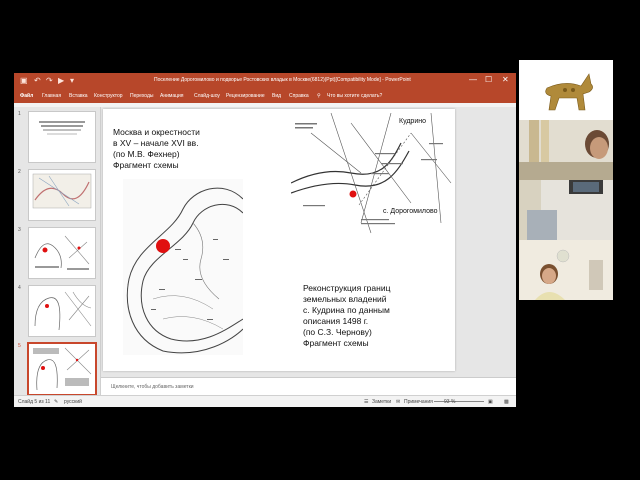 The image size is (640, 480). I want to click on zoom-slider, so click(459, 401).